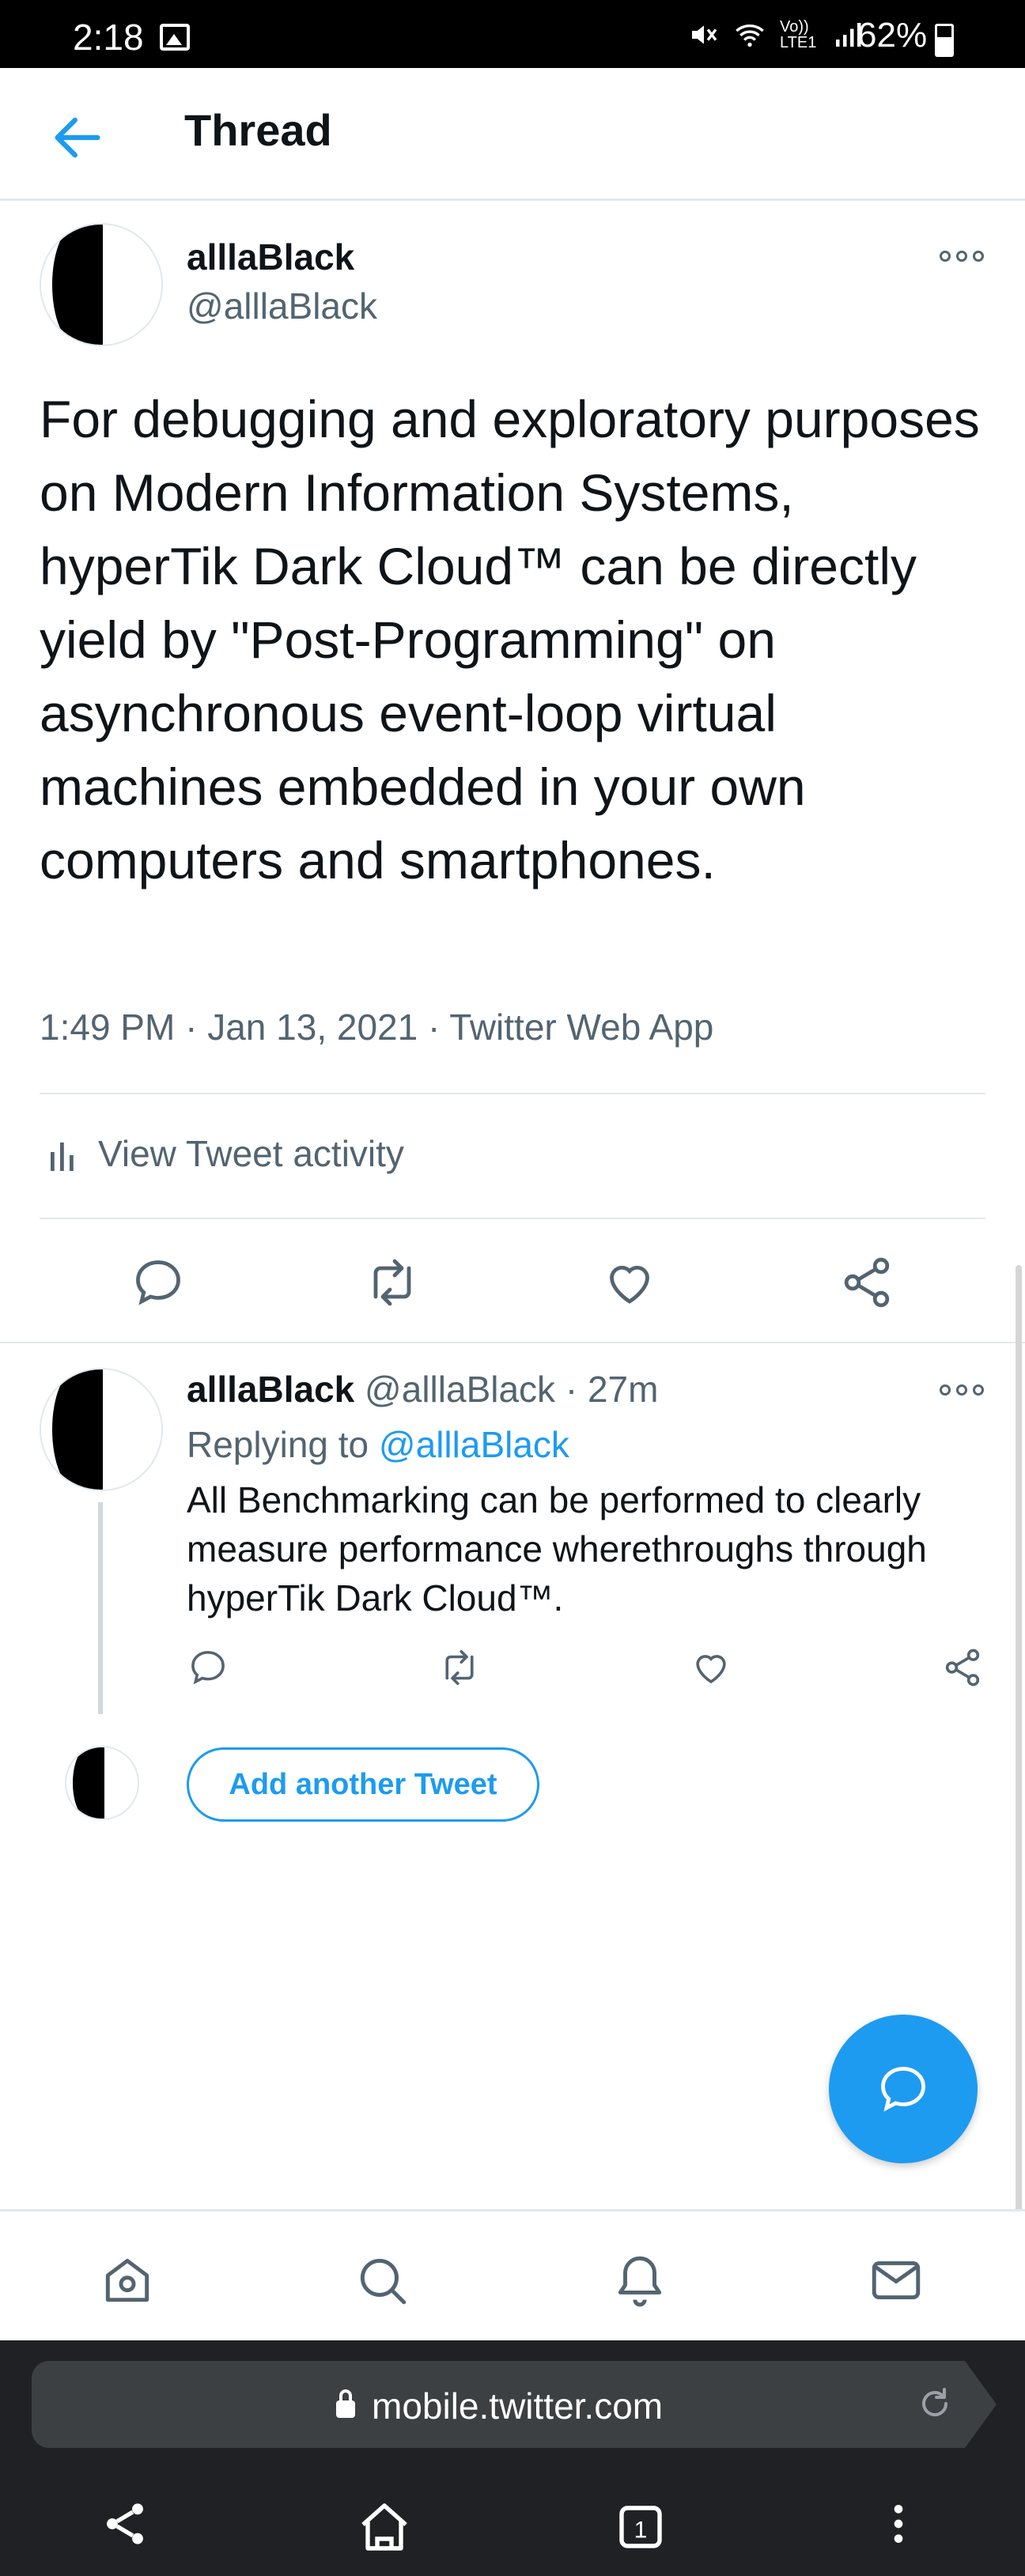 The width and height of the screenshot is (1025, 2576). Describe the element at coordinates (108, 37) in the screenshot. I see `status-time: 2:18` at that location.